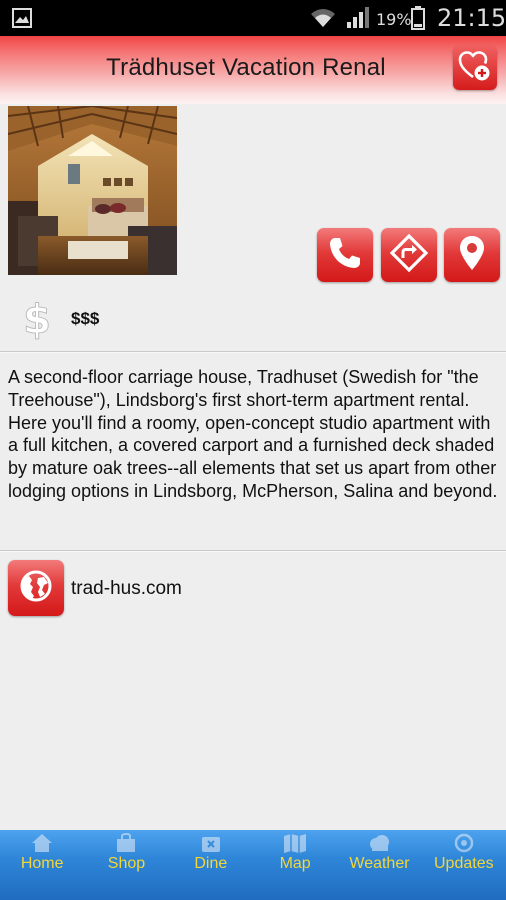  Describe the element at coordinates (246, 67) in the screenshot. I see `page-title: Trädhuset Vacation Renal` at that location.